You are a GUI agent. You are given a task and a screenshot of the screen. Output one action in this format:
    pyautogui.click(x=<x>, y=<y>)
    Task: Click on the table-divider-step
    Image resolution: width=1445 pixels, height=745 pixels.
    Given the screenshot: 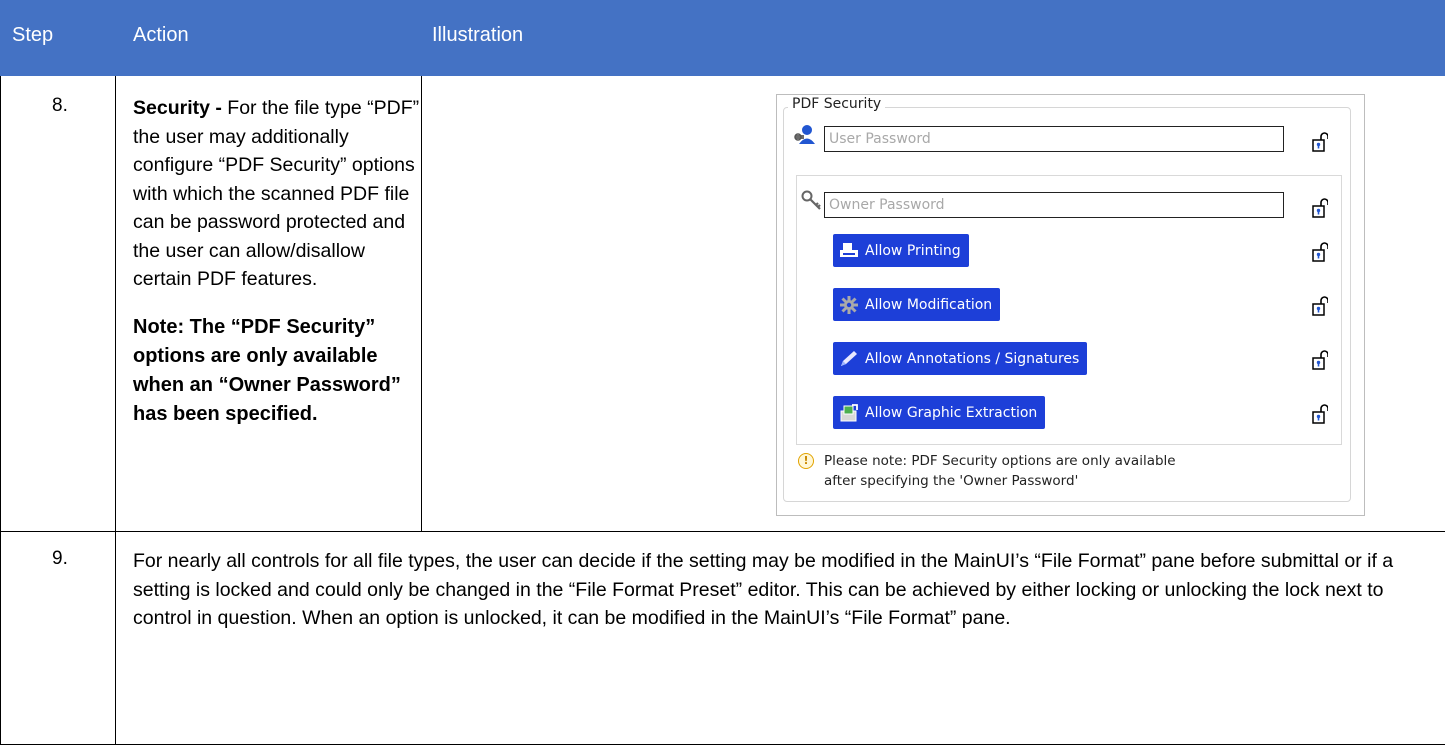 What is the action you would take?
    pyautogui.click(x=115, y=410)
    